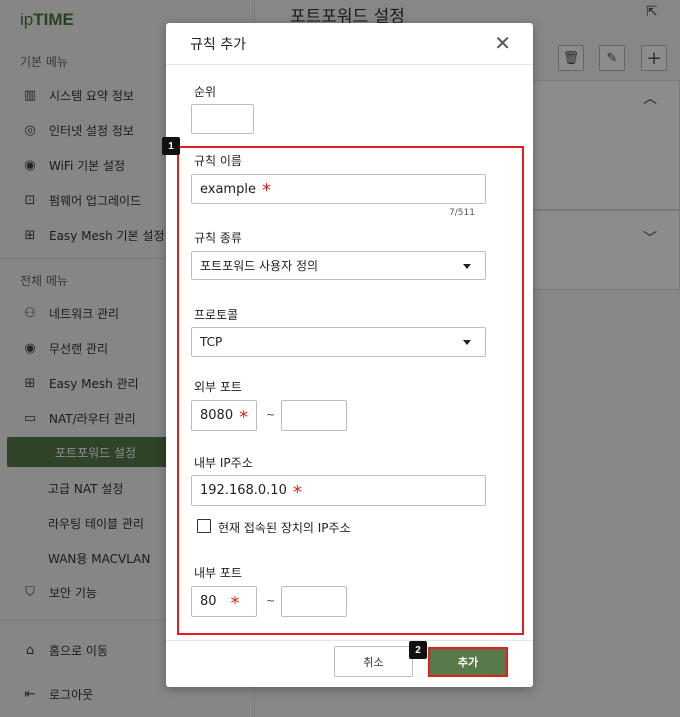 Image resolution: width=680 pixels, height=717 pixels. Describe the element at coordinates (218, 387) in the screenshot. I see `external-port-label: 외부 포트` at that location.